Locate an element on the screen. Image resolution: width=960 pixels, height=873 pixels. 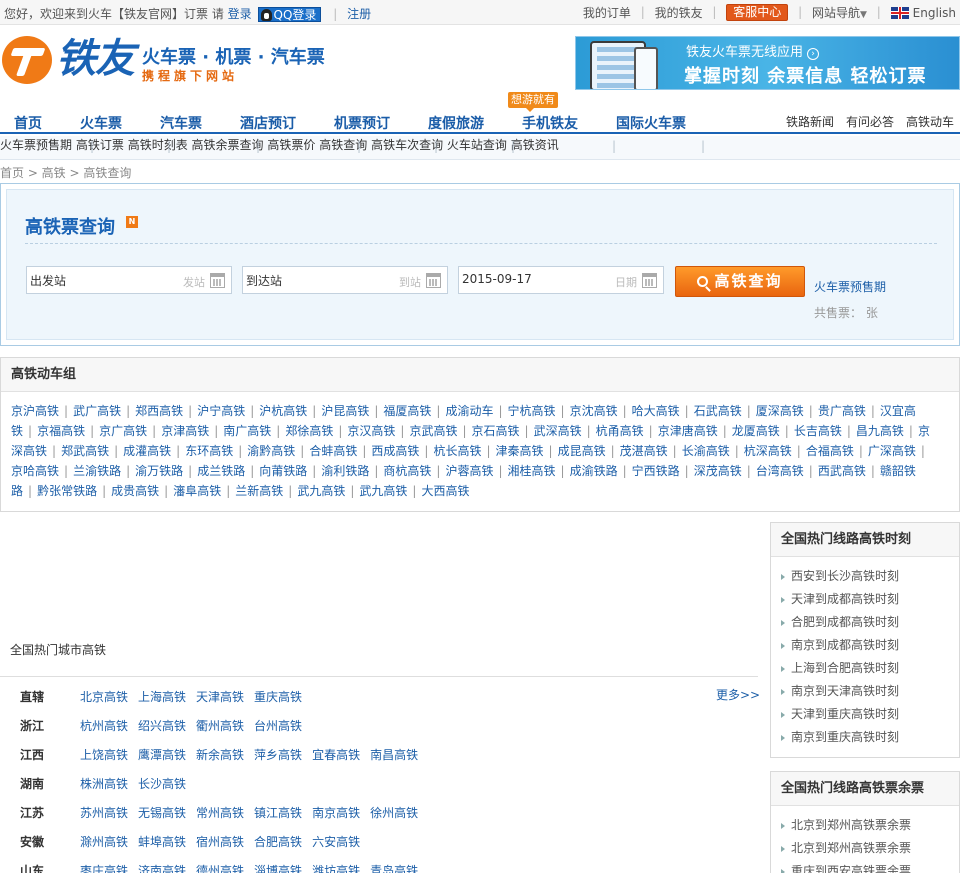
city-link: 鹰潭高铁 is located at coordinates (162, 755).